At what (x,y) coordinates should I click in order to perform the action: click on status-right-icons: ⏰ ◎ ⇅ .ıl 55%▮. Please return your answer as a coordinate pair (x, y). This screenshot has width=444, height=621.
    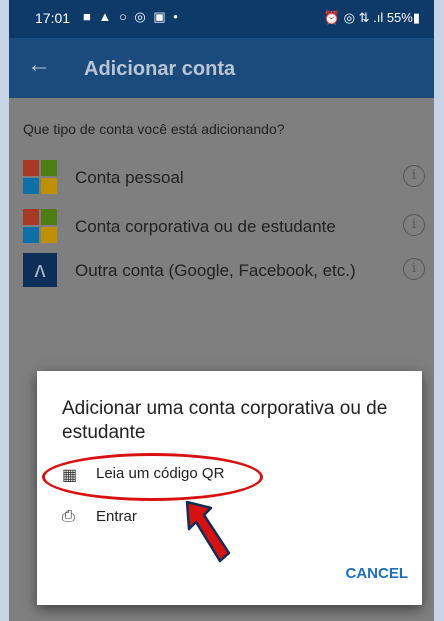
    Looking at the image, I should click on (371, 17).